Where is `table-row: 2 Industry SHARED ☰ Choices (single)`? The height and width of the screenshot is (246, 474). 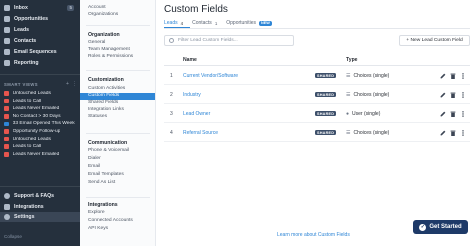 table-row: 2 Industry SHARED ☰ Choices (single) is located at coordinates (317, 94).